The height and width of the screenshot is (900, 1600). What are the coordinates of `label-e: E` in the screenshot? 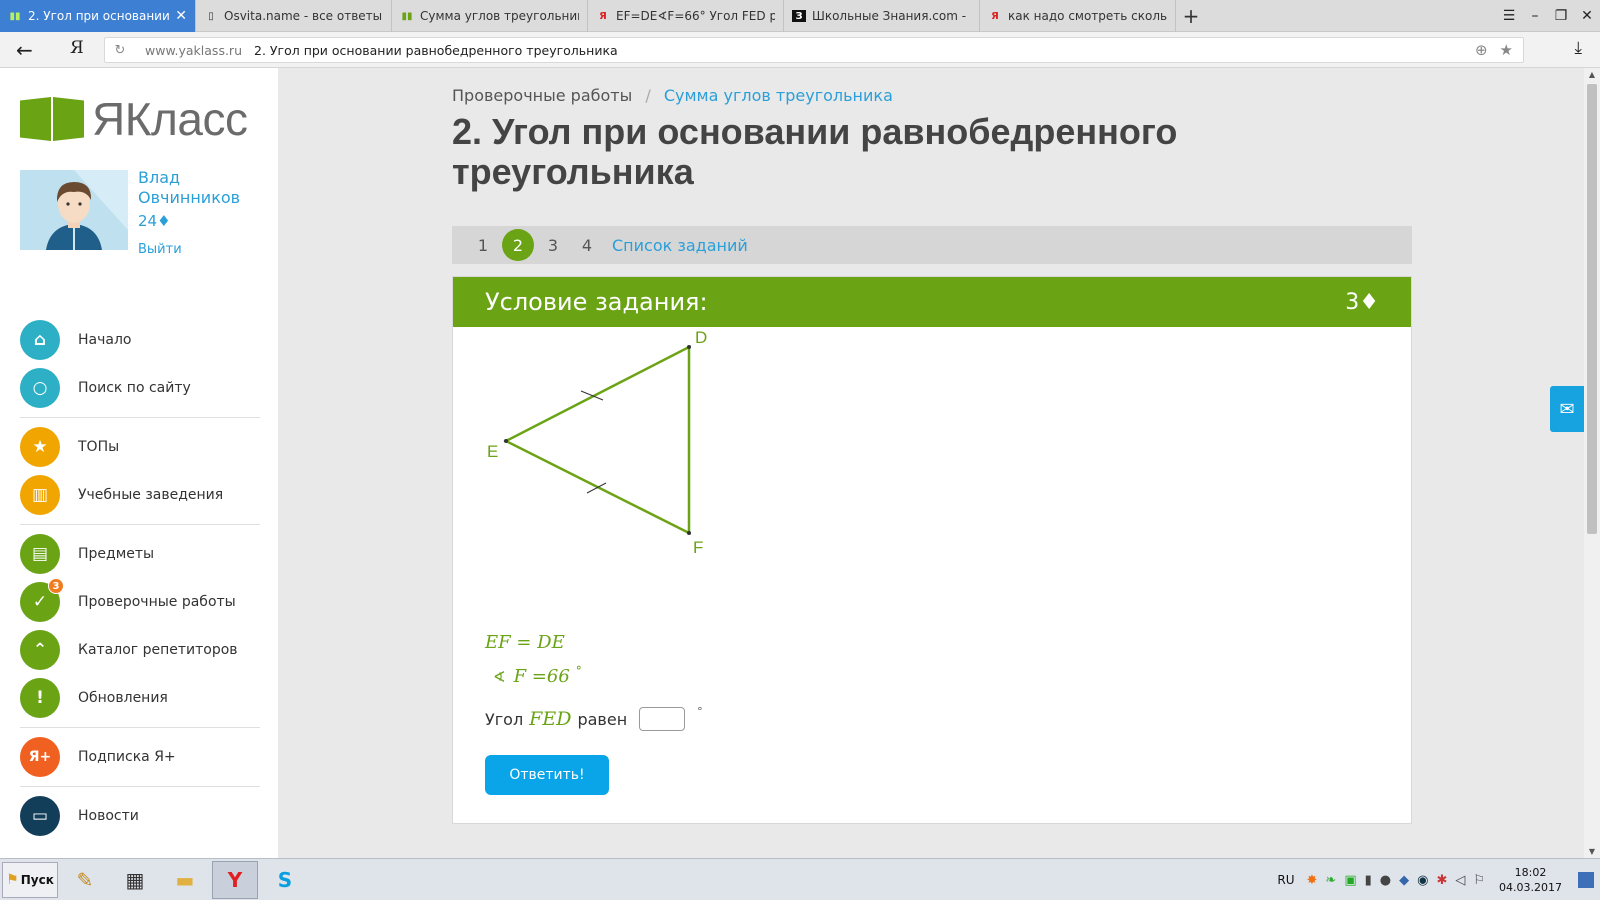 It's located at (492, 451).